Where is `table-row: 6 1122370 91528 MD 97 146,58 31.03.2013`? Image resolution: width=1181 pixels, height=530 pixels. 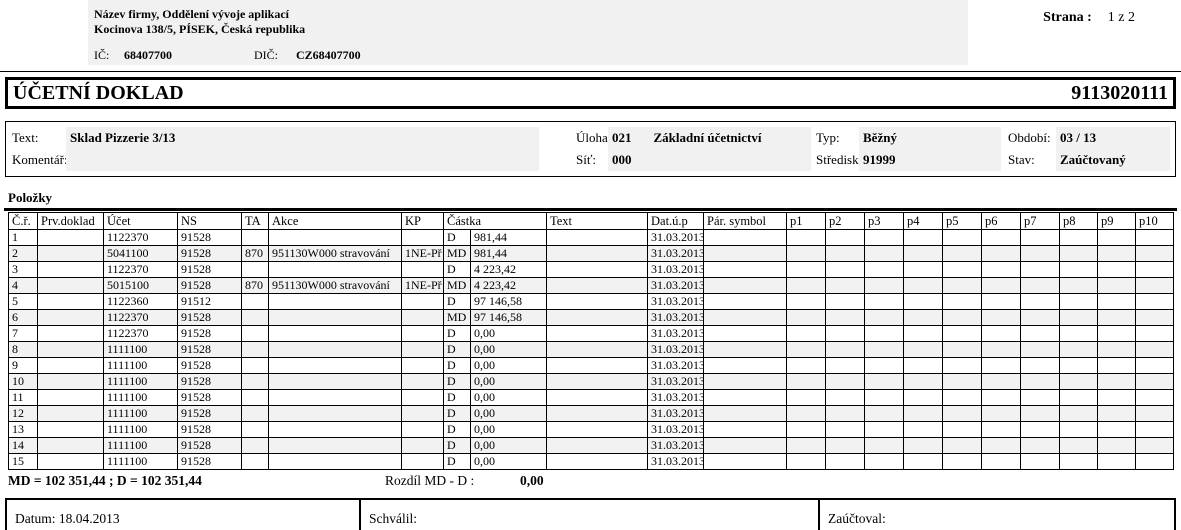 table-row: 6 1122370 91528 MD 97 146,58 31.03.2013 is located at coordinates (591, 317).